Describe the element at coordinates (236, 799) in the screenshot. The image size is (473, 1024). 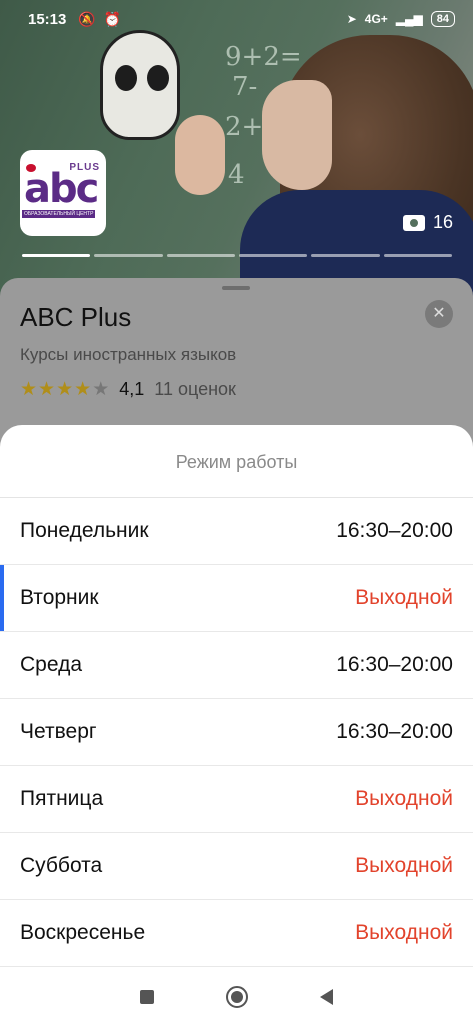
I see `schedule-row: Пятница Выходной` at that location.